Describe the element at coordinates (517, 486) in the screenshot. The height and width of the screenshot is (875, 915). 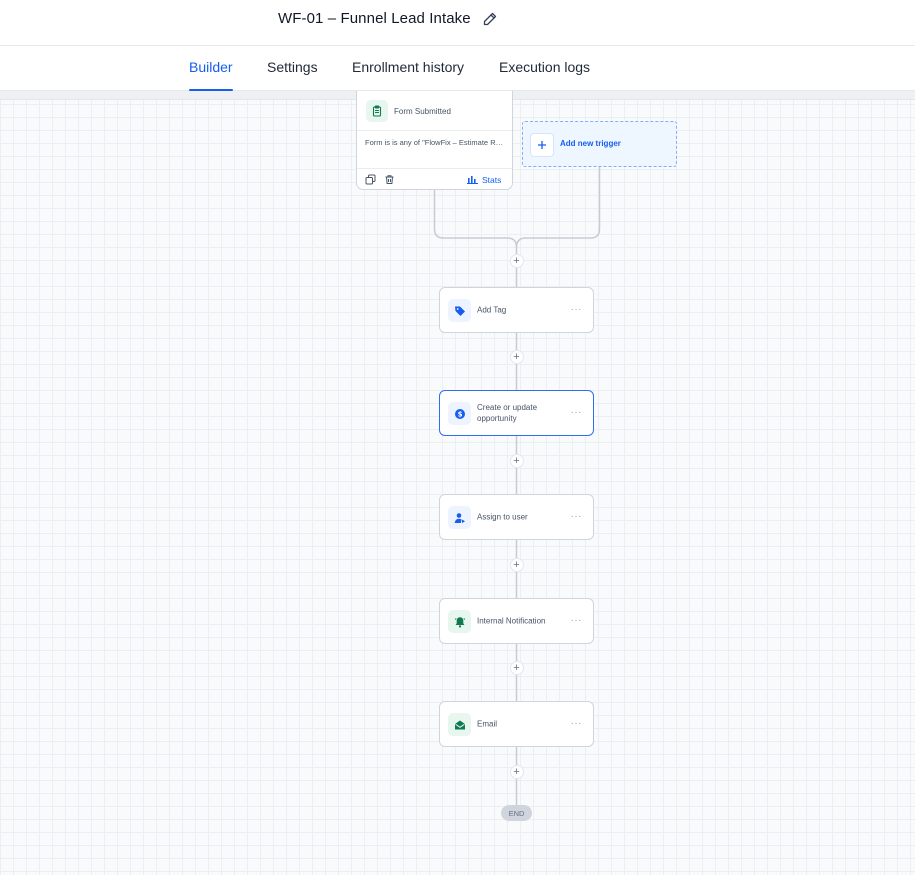
I see `connector-lines` at that location.